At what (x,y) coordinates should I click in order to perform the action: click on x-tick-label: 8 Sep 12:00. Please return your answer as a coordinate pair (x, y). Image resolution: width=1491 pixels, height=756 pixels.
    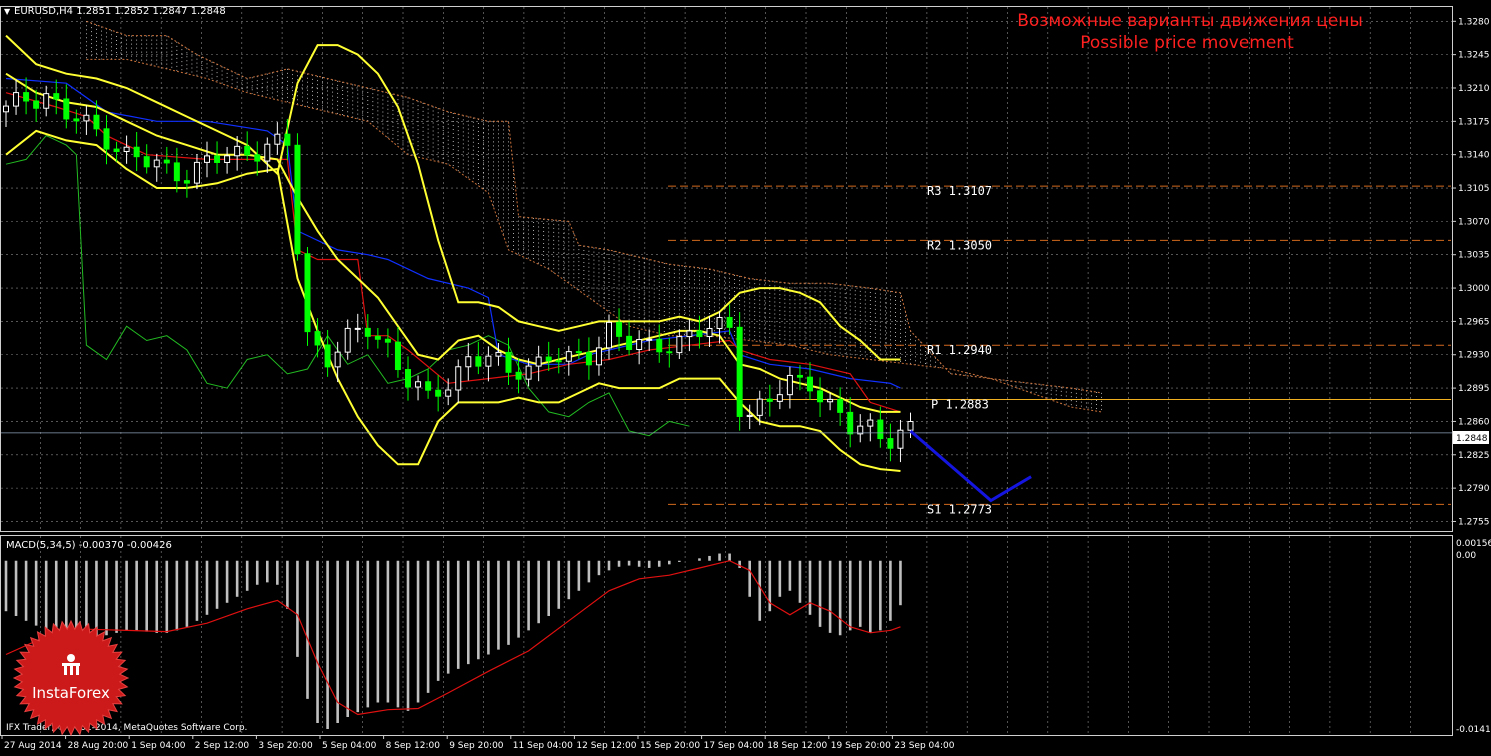
    Looking at the image, I should click on (413, 746).